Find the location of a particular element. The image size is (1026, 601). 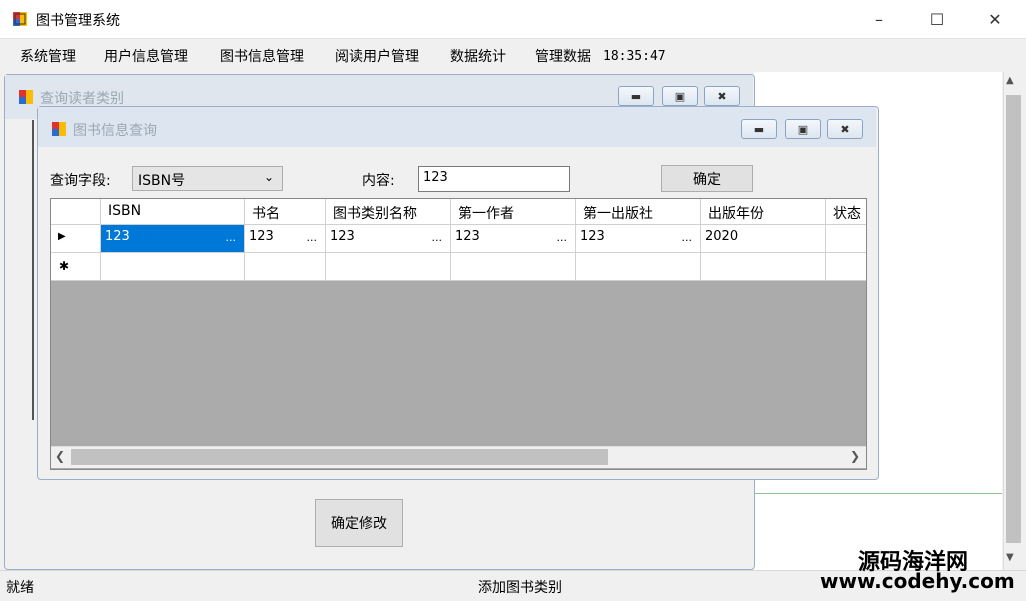

confirm-modify-button: 确定修改 is located at coordinates (359, 523).